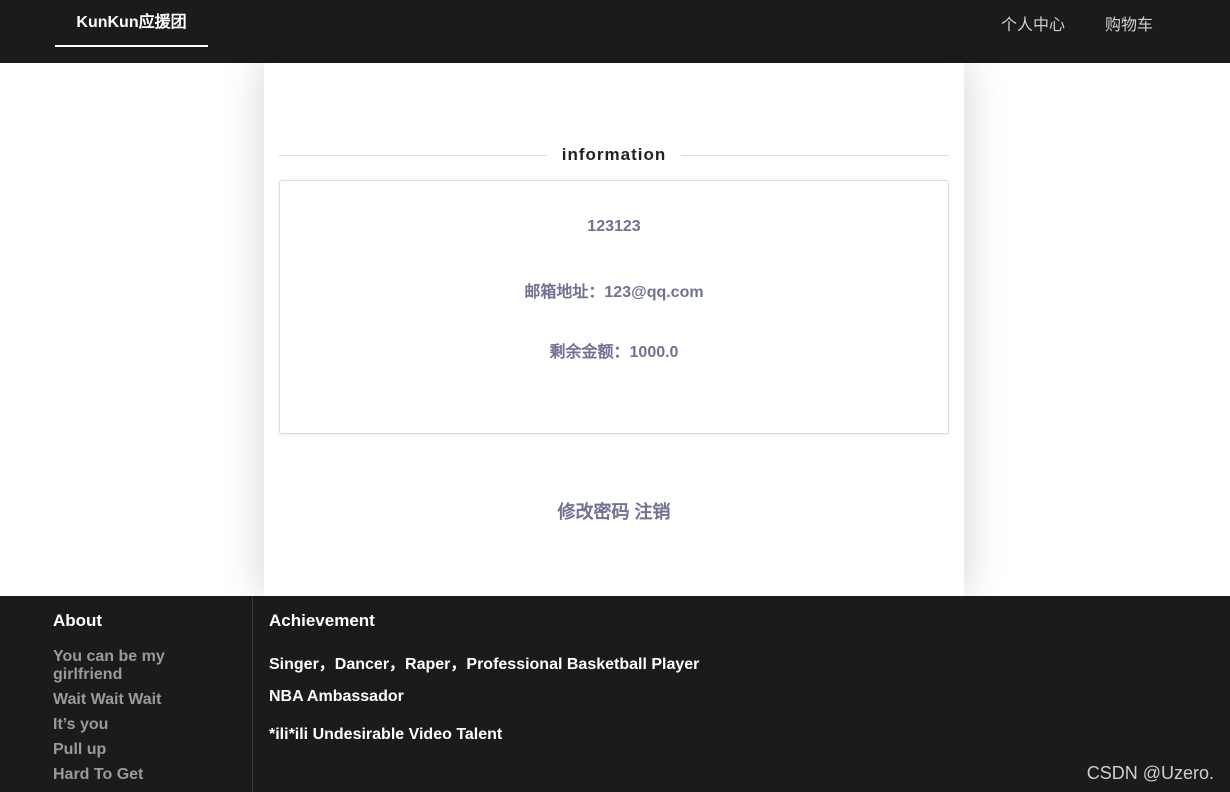 The width and height of the screenshot is (1230, 792). What do you see at coordinates (78, 620) in the screenshot?
I see `about-title: About` at bounding box center [78, 620].